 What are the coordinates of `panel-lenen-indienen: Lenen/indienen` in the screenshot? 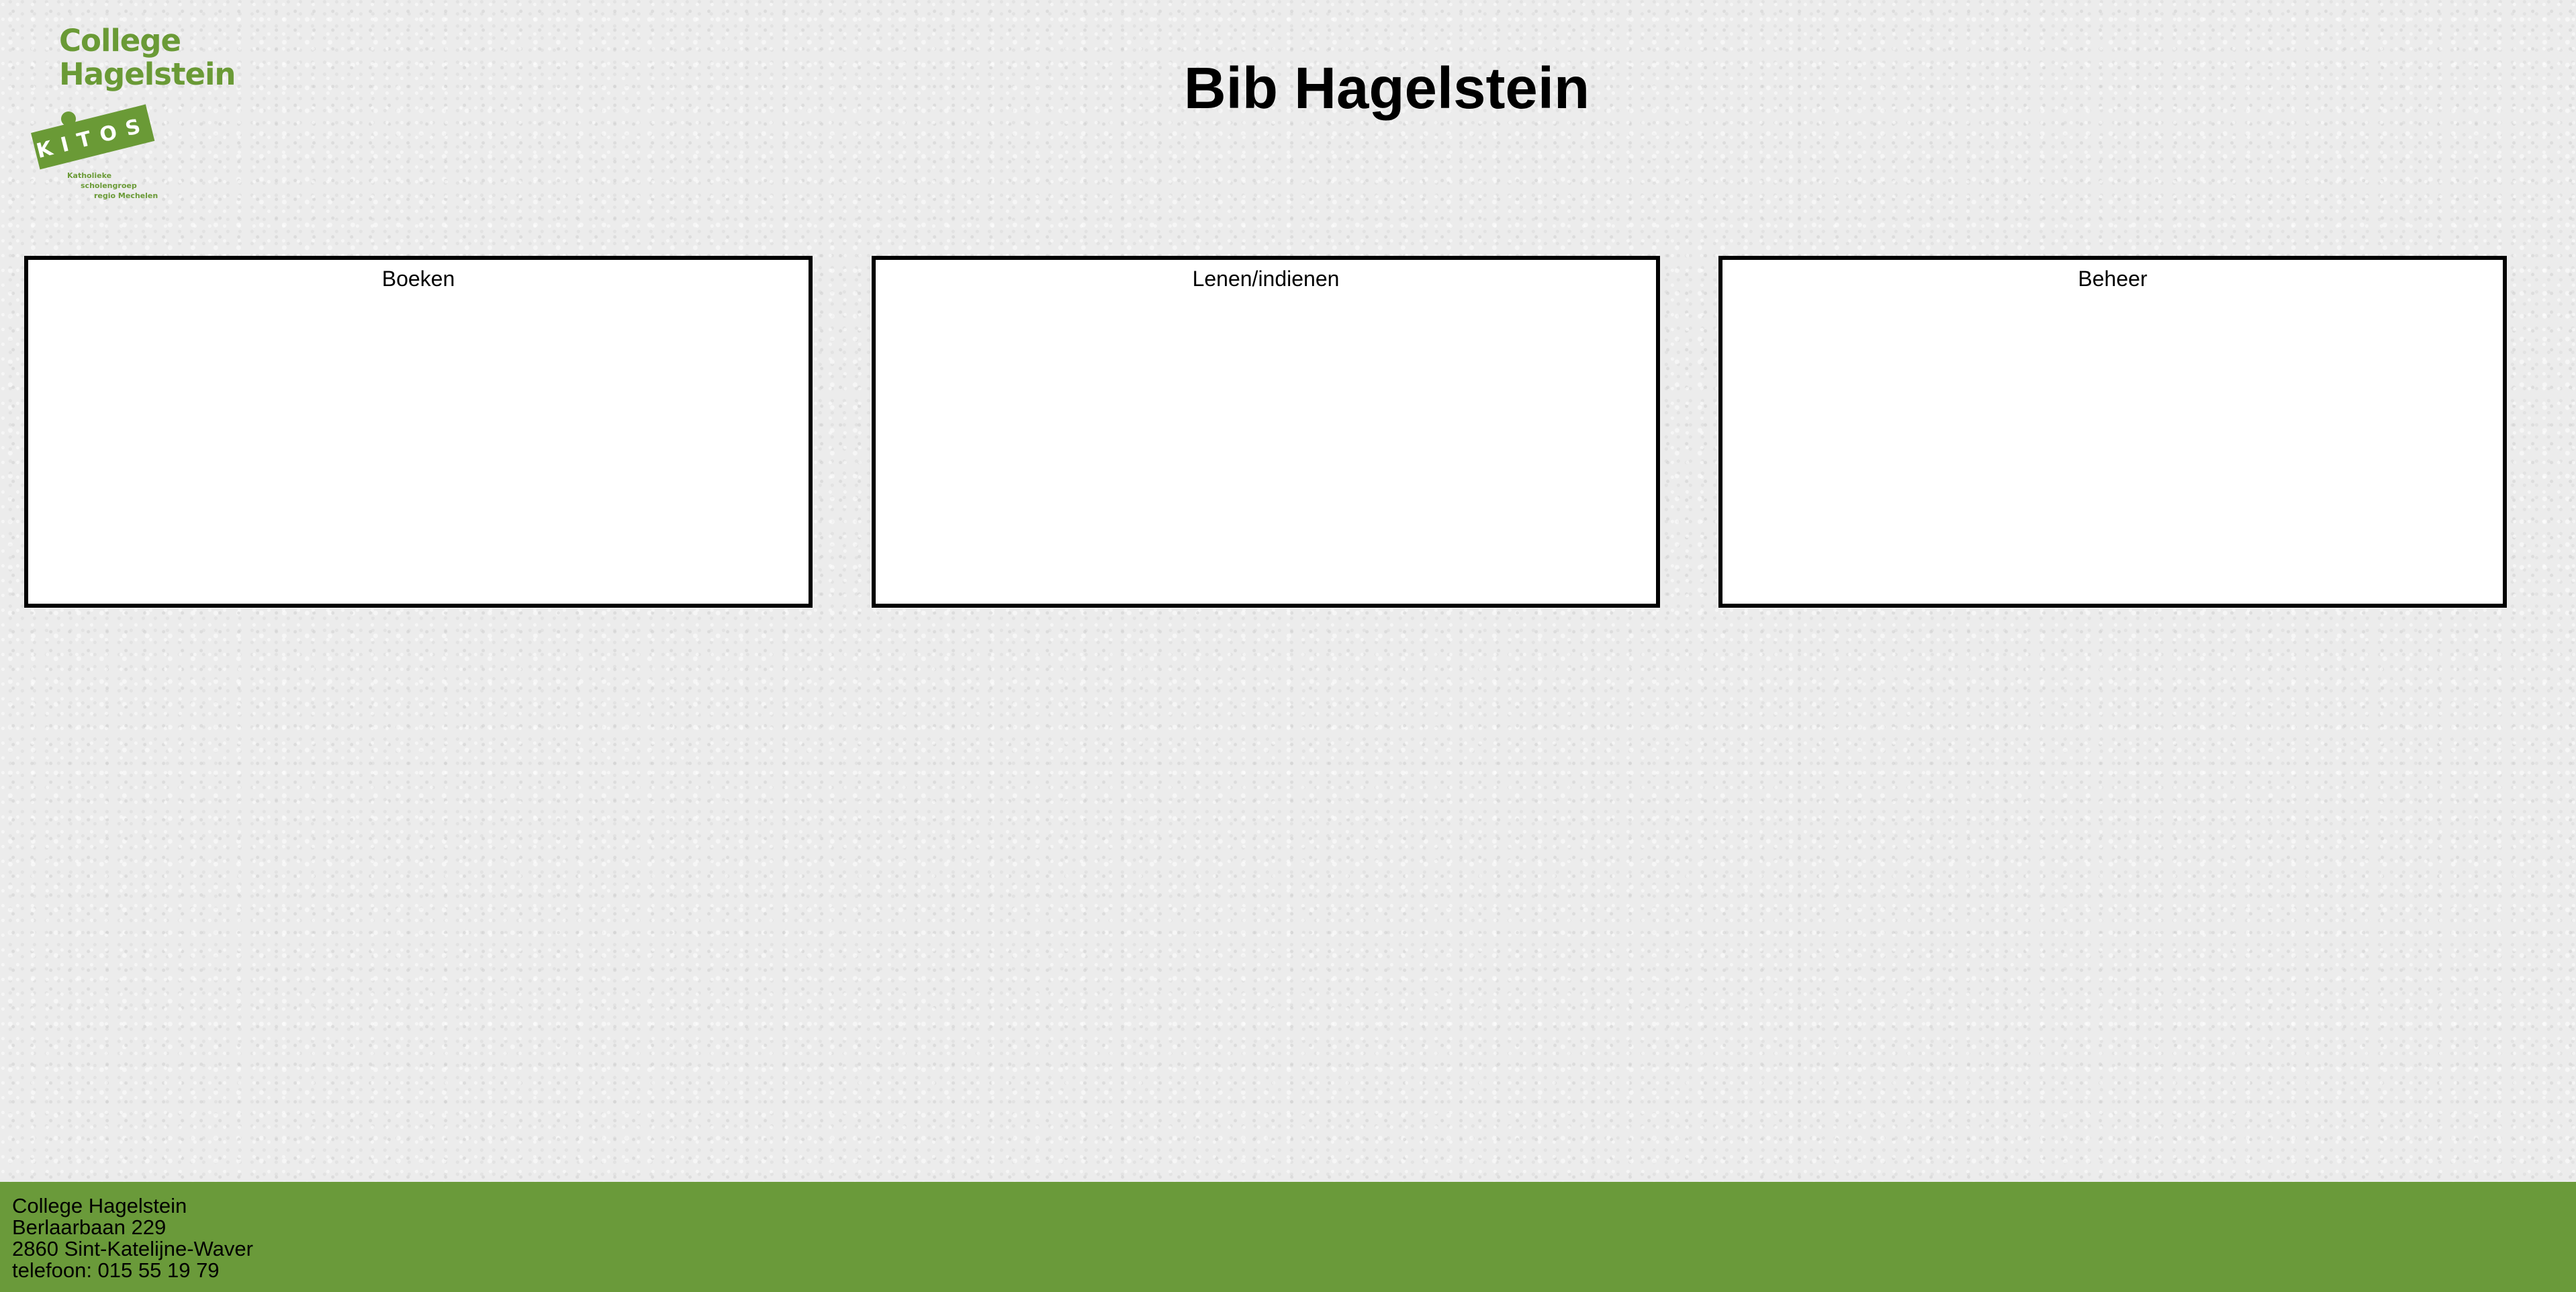 It's located at (1266, 432).